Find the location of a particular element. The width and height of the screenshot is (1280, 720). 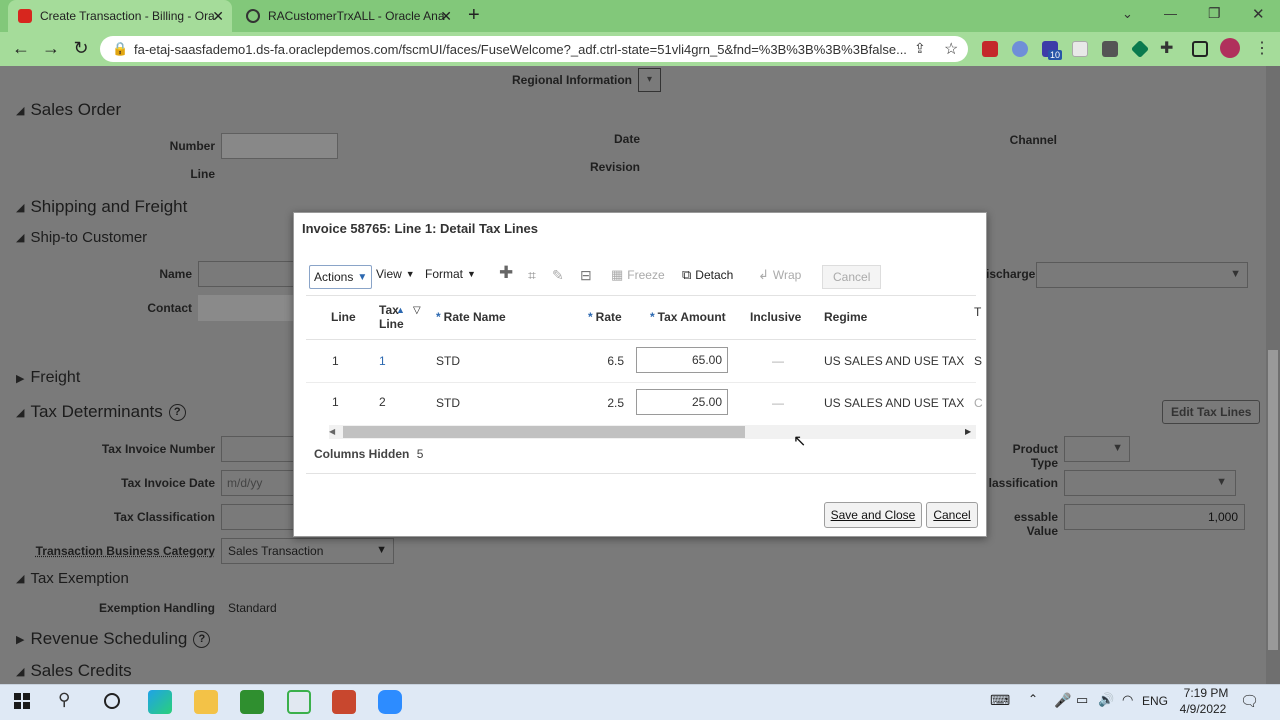

powerpoint-icon is located at coordinates (344, 702).